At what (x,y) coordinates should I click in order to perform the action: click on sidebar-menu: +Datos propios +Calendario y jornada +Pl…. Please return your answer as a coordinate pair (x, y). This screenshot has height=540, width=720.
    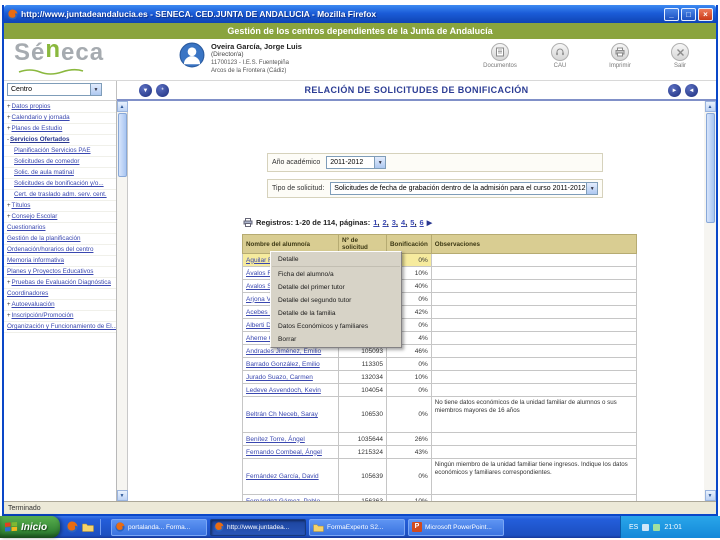
    Looking at the image, I should click on (60, 301).